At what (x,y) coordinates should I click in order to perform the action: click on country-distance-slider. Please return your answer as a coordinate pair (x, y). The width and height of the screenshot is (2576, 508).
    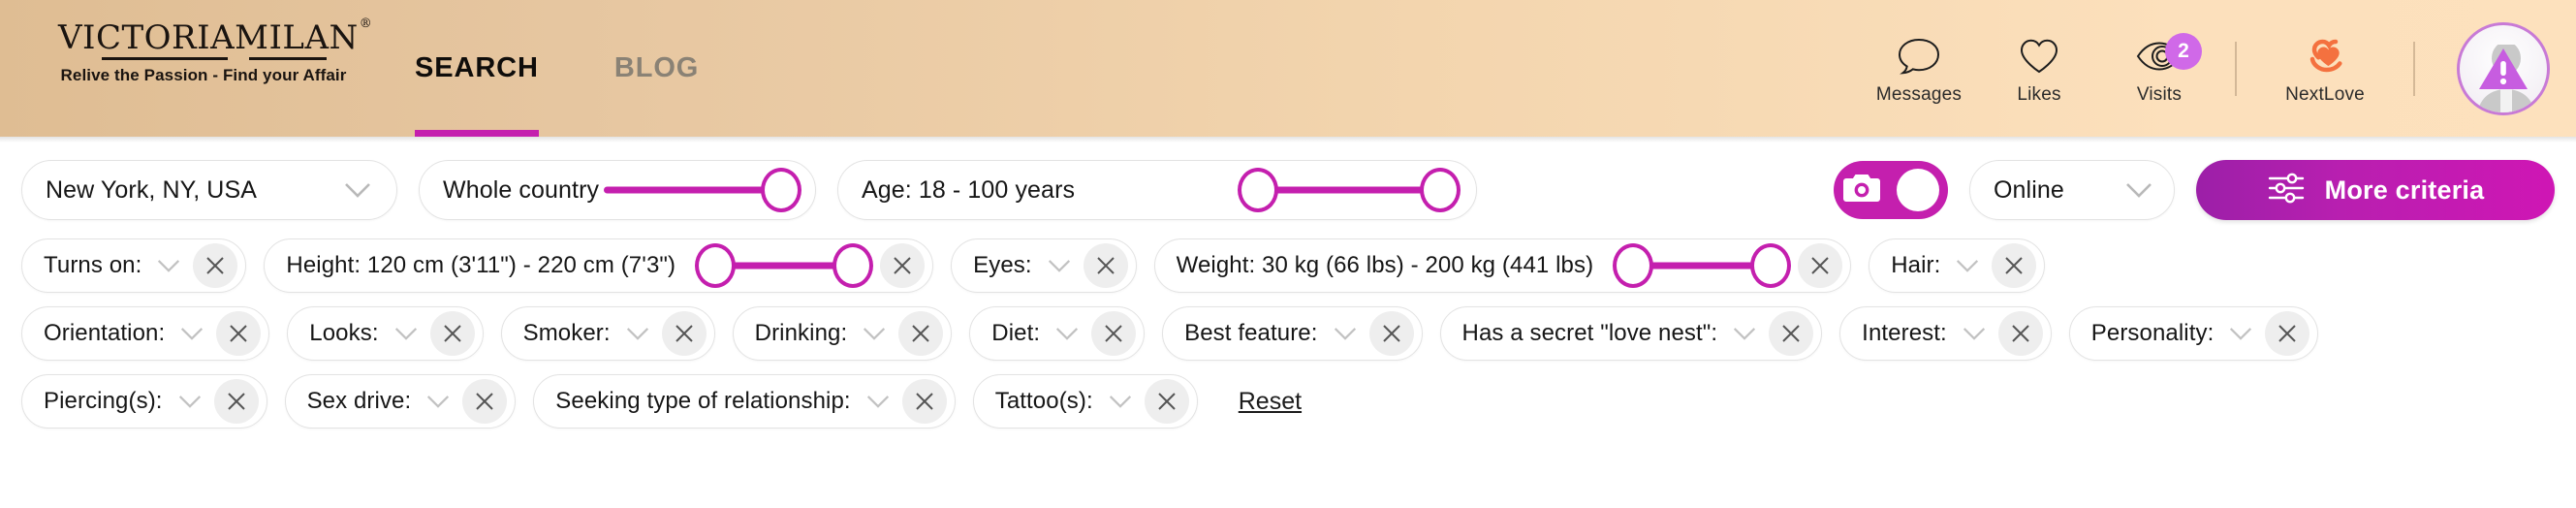
    Looking at the image, I should click on (702, 190).